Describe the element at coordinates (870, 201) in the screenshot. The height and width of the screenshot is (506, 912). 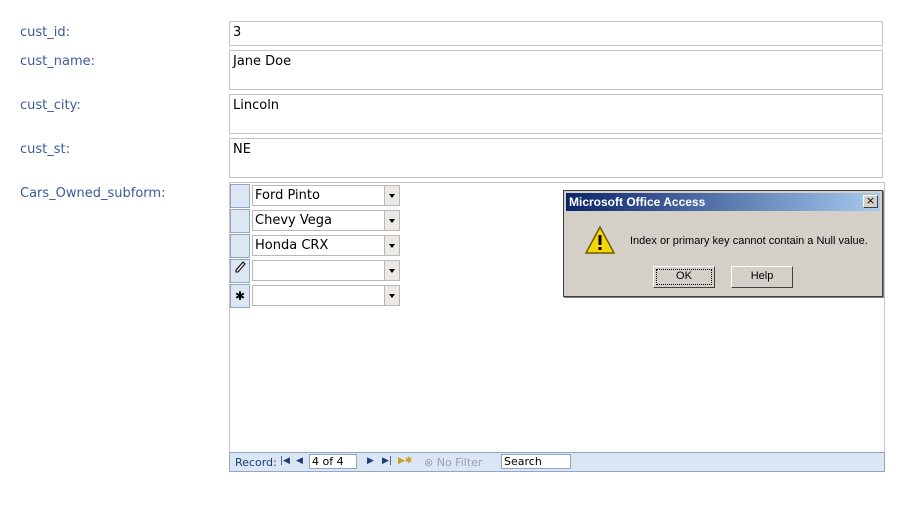
I see `close-icon: ×` at that location.